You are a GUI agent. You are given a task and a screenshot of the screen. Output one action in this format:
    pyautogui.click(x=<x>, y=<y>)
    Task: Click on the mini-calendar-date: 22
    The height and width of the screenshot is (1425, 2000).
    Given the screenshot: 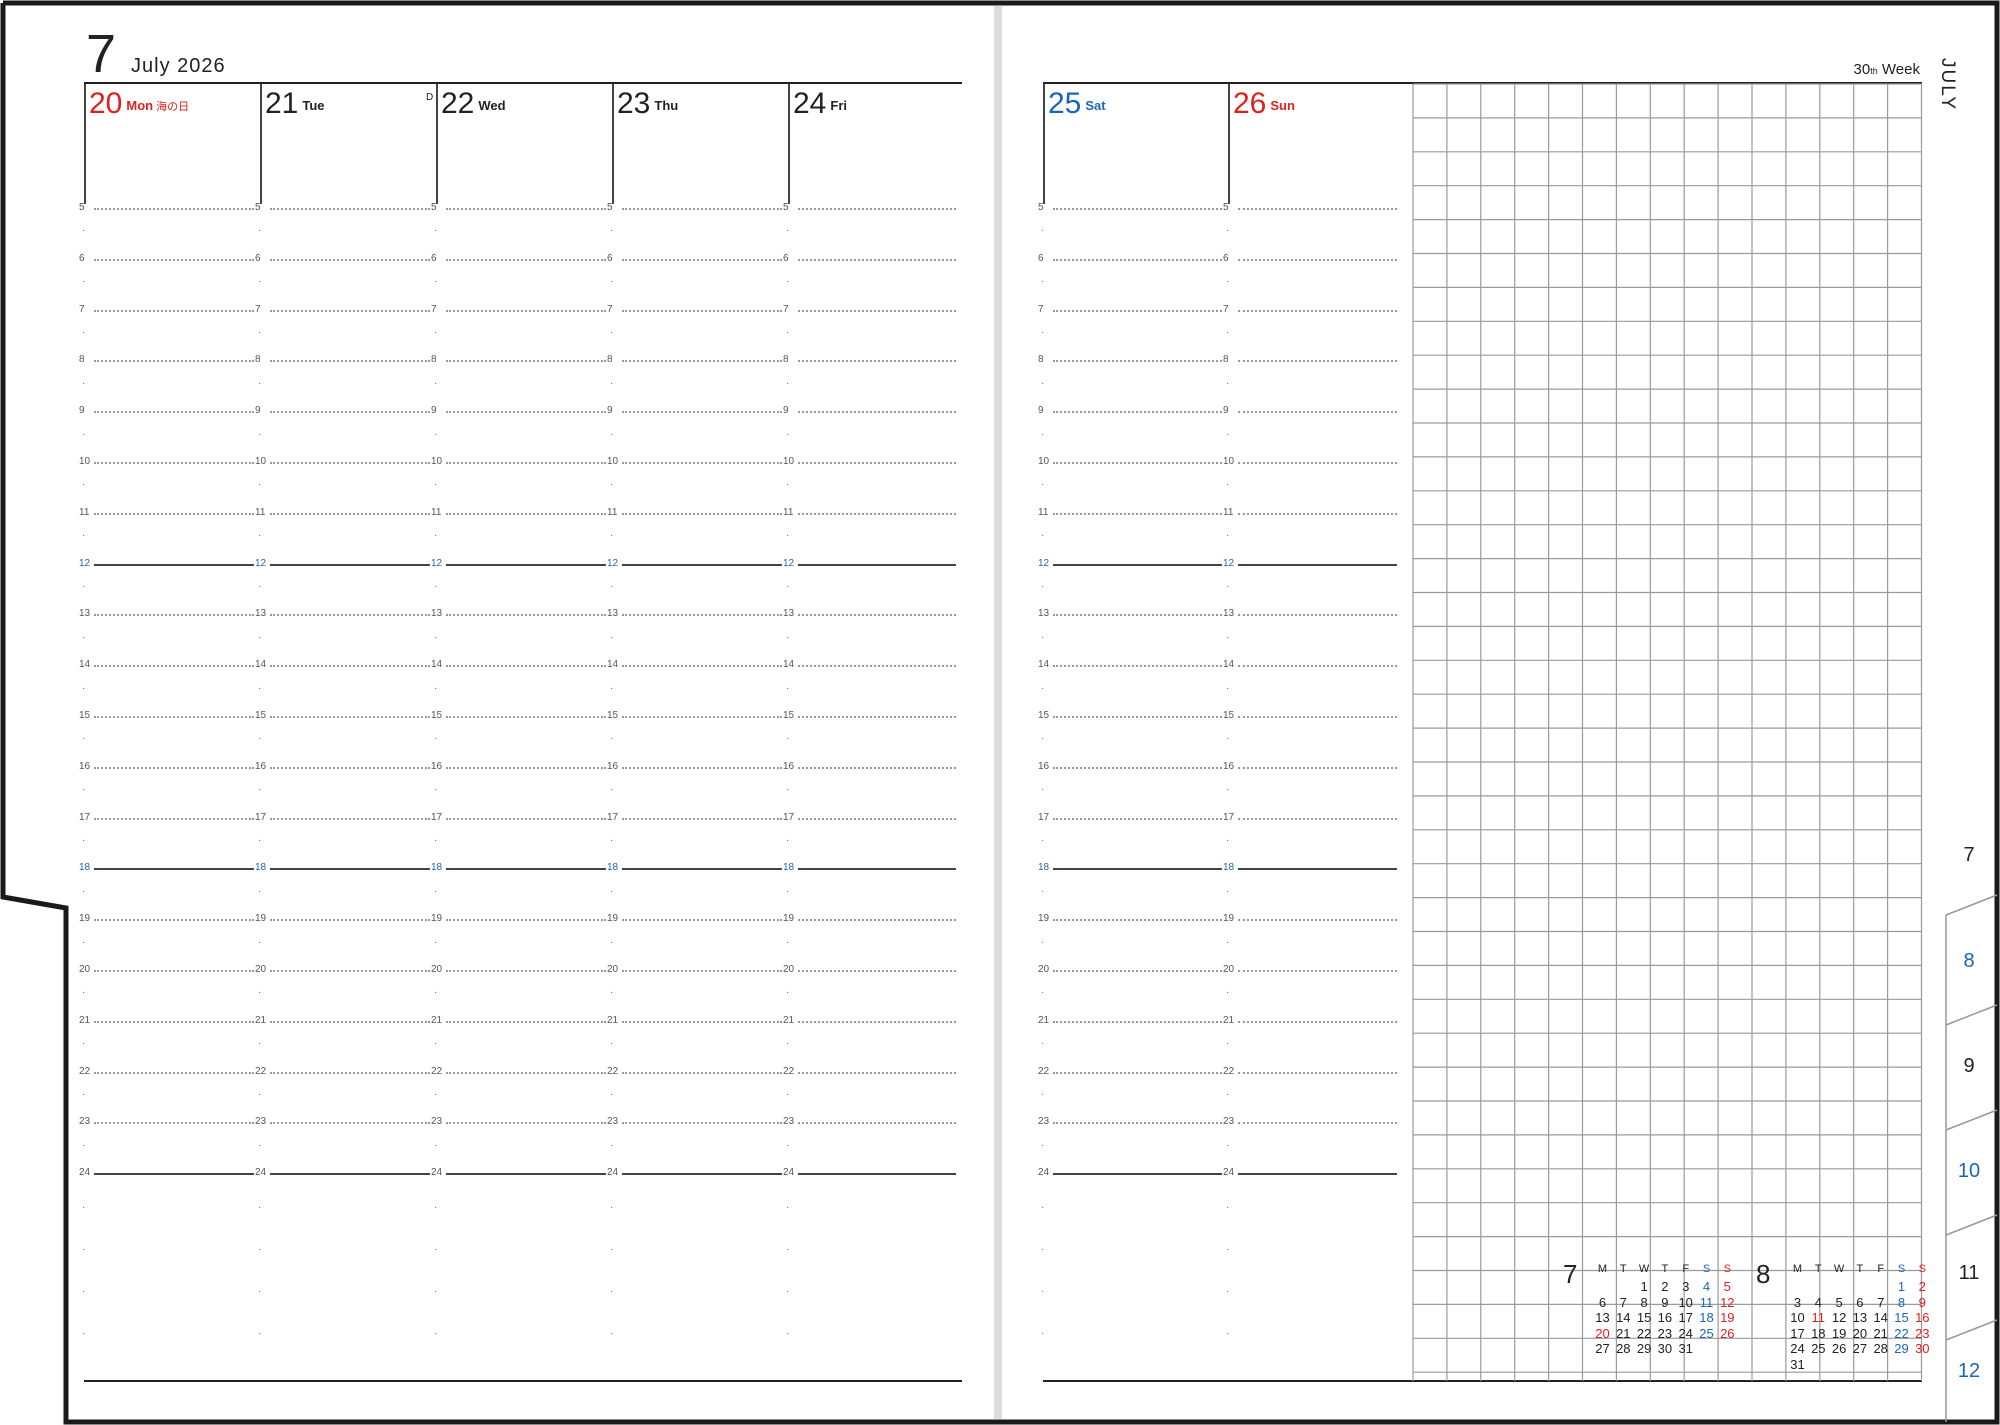 What is the action you would take?
    pyautogui.click(x=1901, y=1333)
    